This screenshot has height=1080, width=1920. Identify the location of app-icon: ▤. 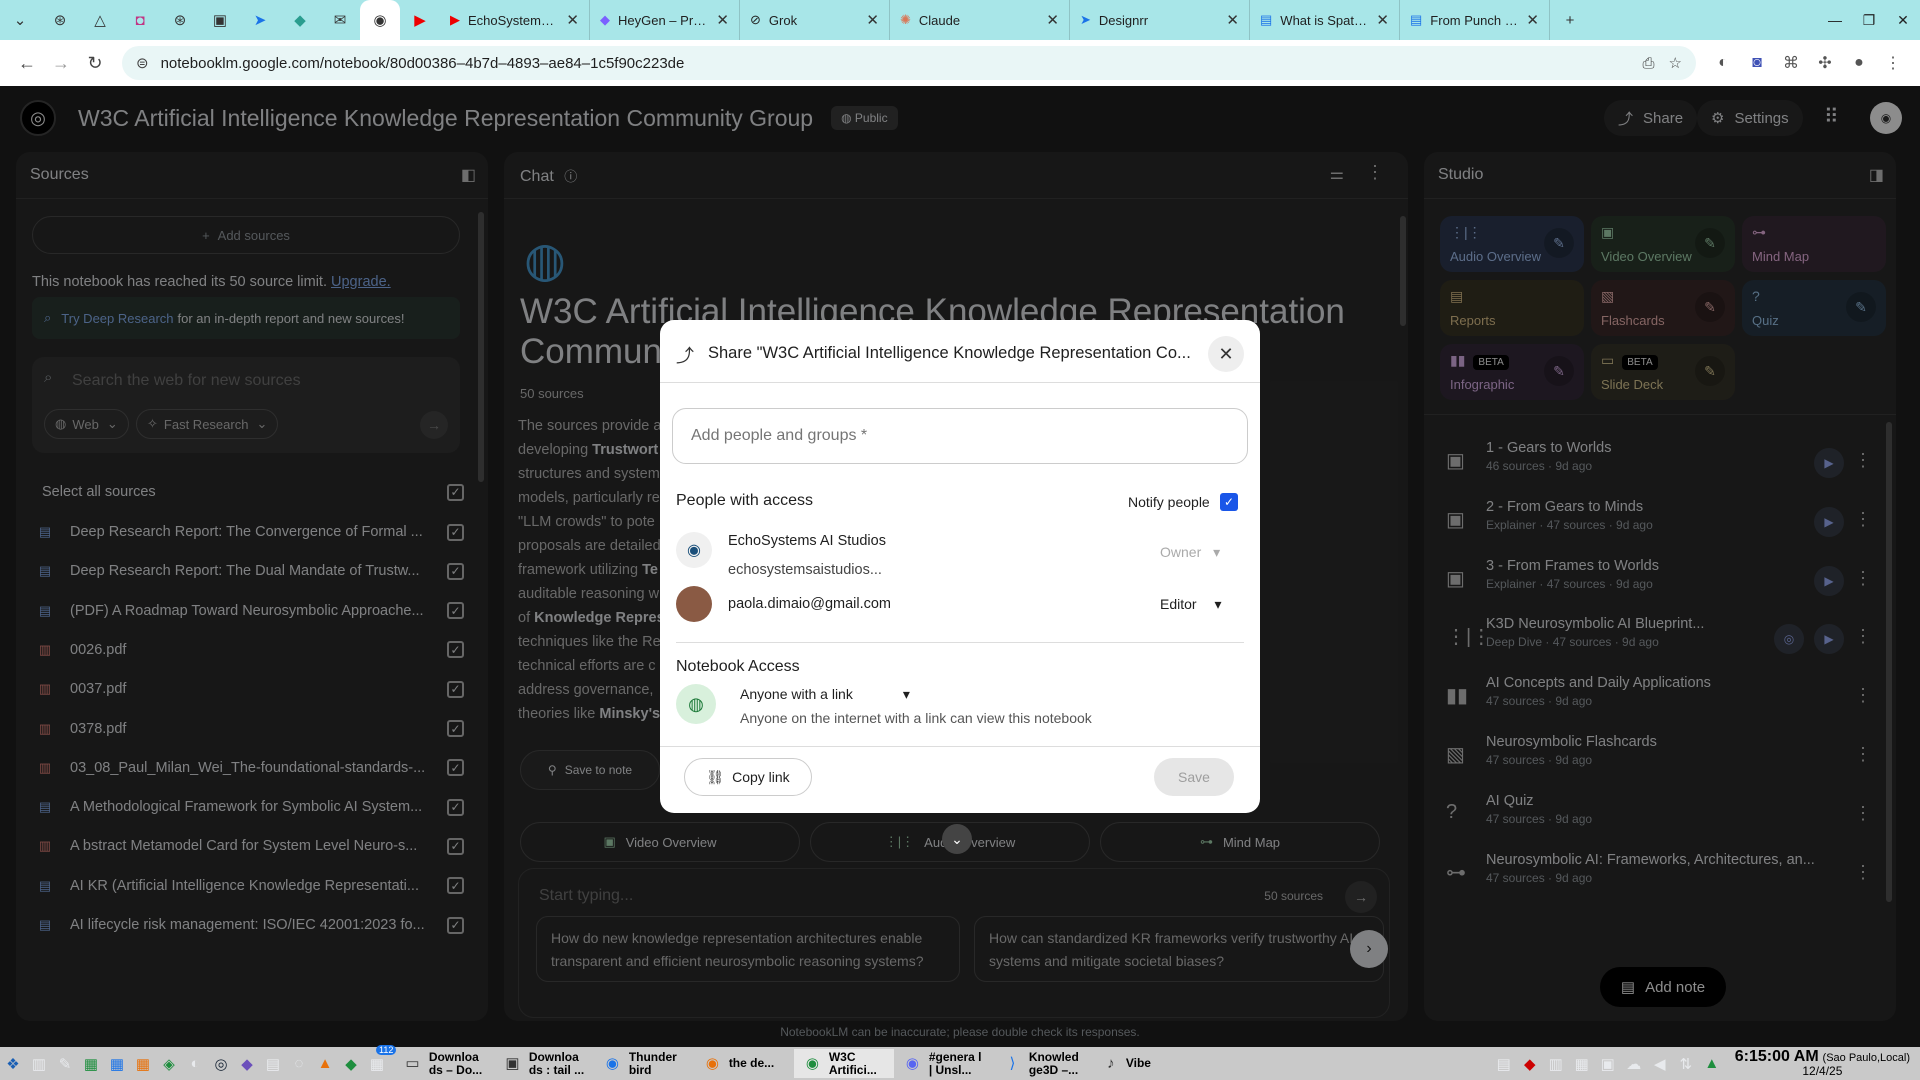
(273, 1064).